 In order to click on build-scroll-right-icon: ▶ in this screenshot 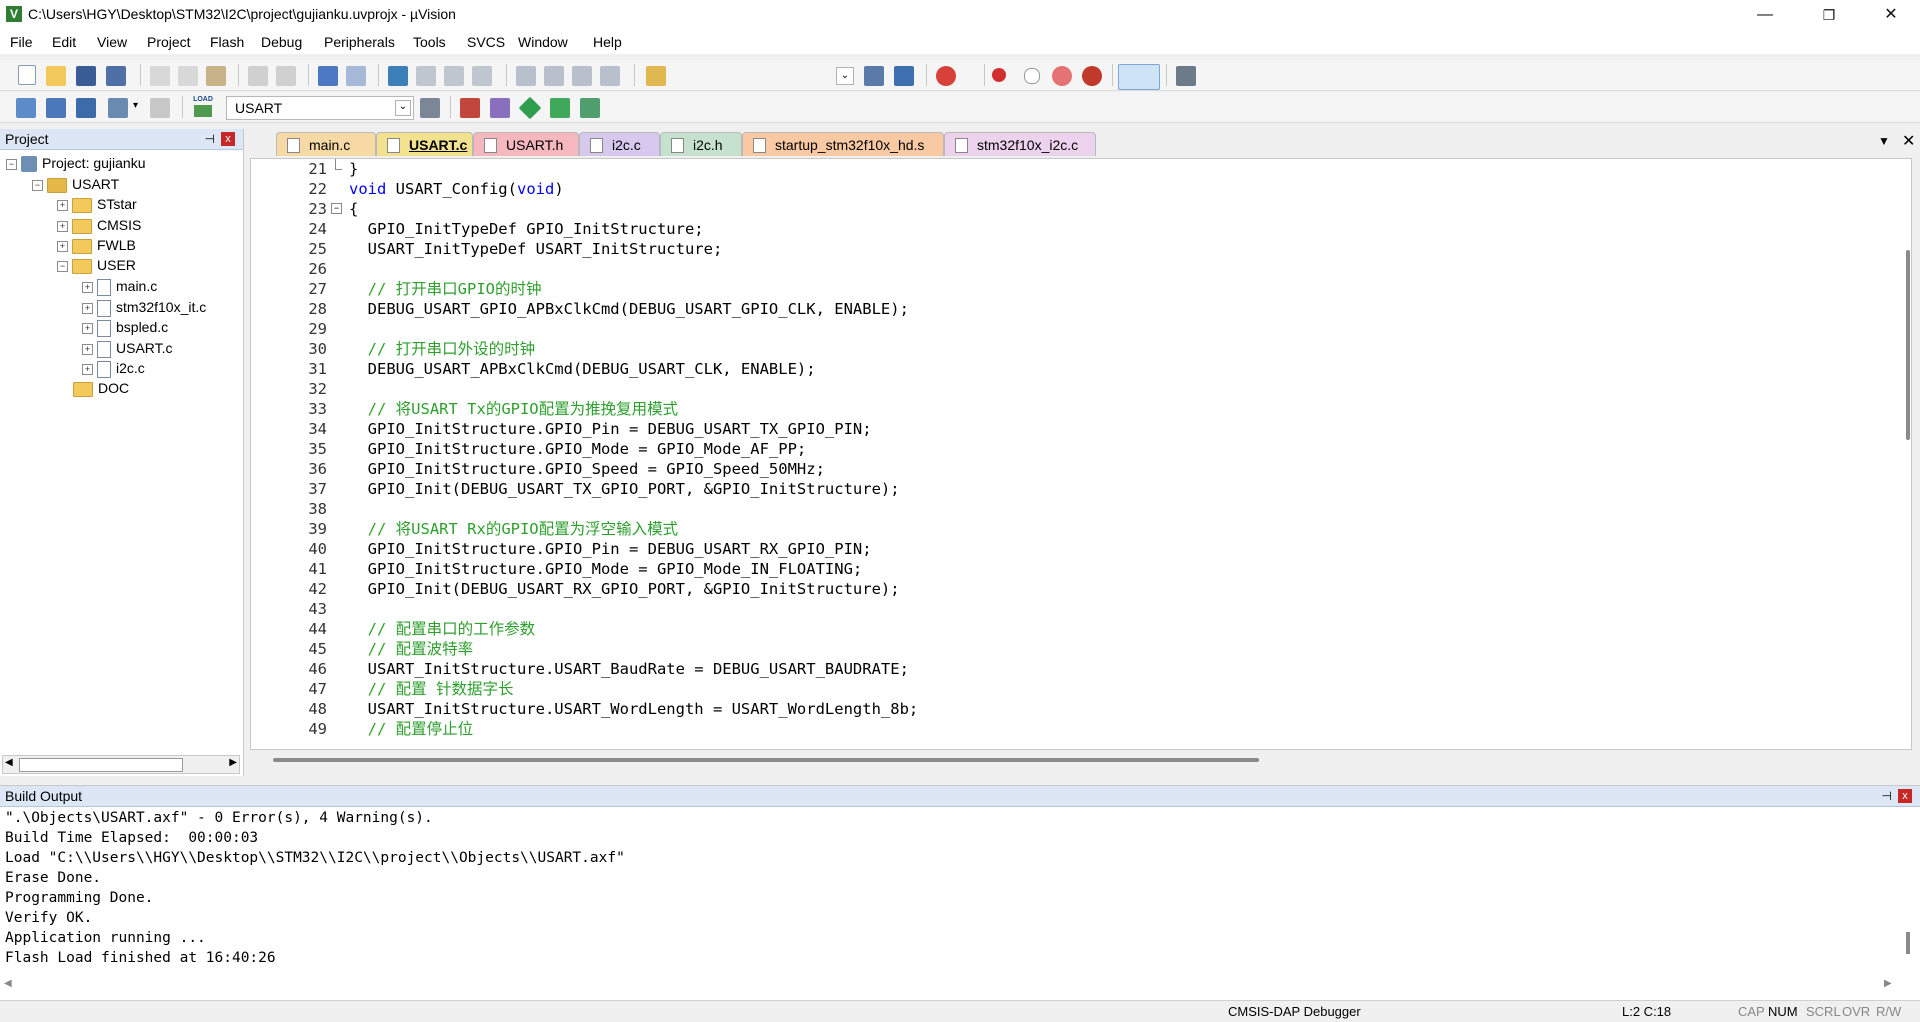, I will do `click(1888, 983)`.